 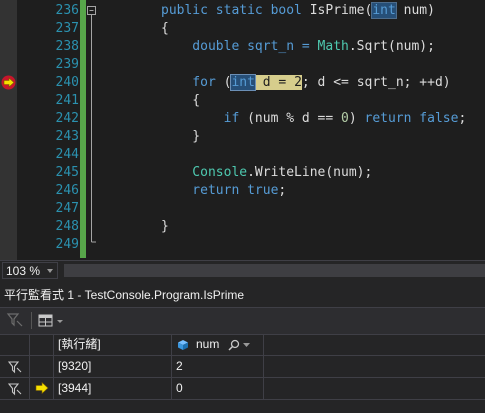 I want to click on line-number: 241, so click(x=67, y=100).